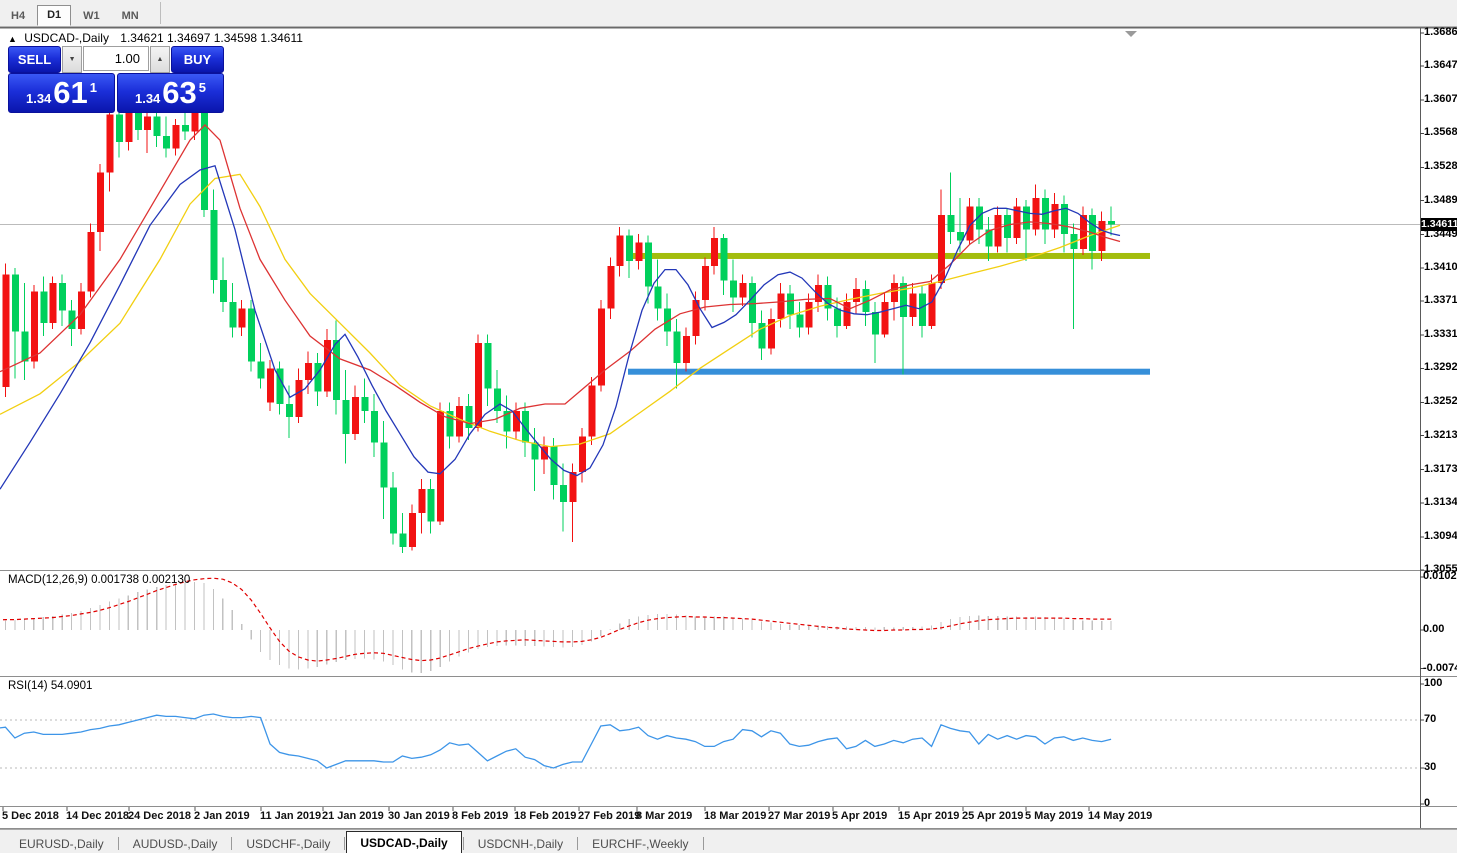 This screenshot has width=1457, height=853. Describe the element at coordinates (18, 16) in the screenshot. I see `timeframe-tab-h4: H4` at that location.